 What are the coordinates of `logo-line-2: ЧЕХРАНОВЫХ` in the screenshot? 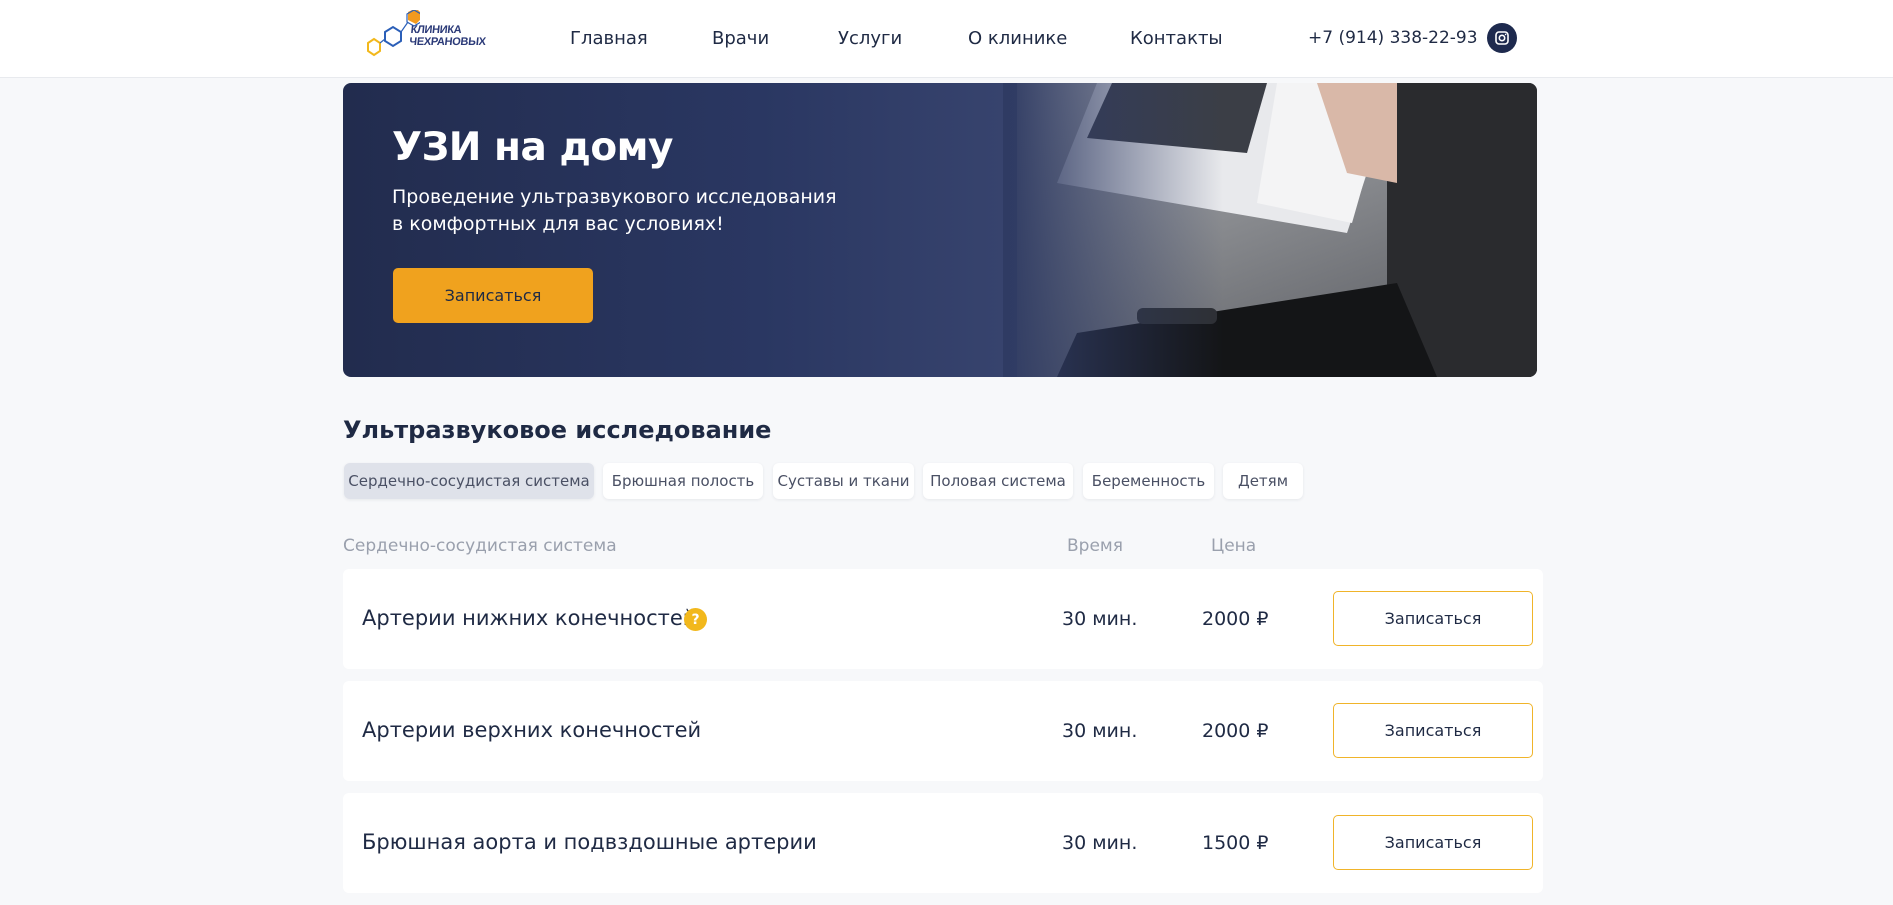 It's located at (447, 42).